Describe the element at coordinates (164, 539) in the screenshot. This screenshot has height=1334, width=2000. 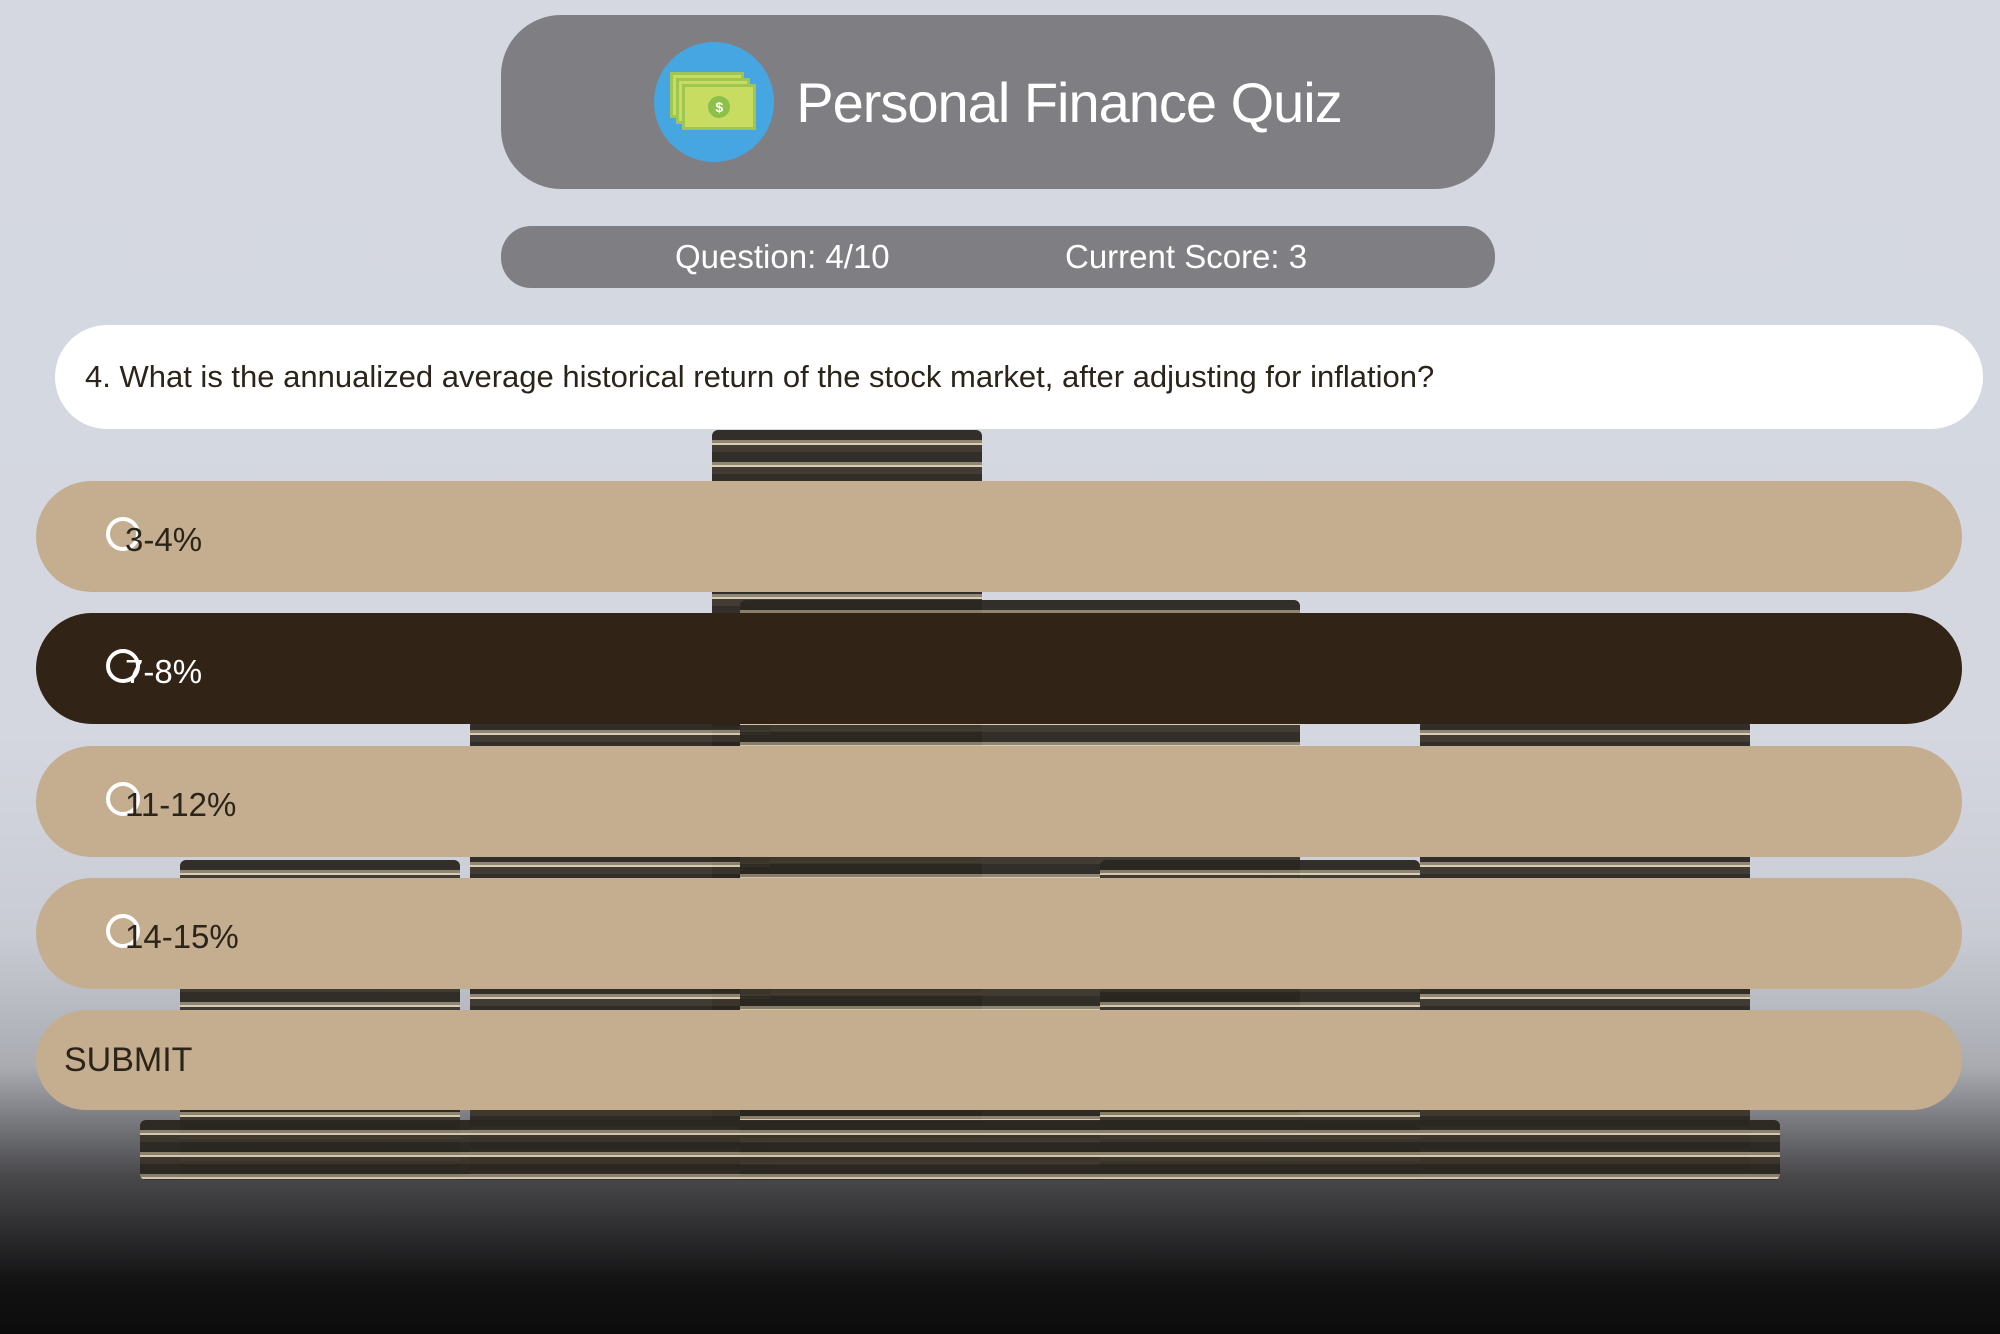
I see `option-label: 3-4%` at that location.